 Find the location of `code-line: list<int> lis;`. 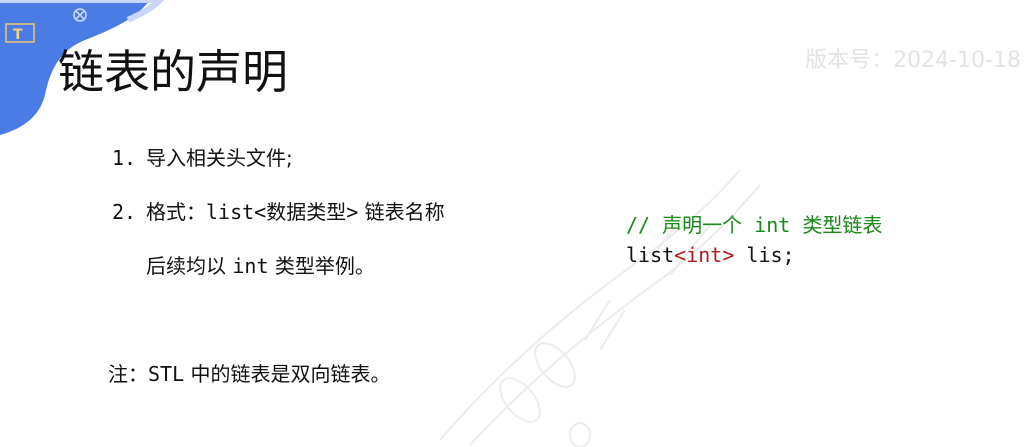

code-line: list<int> lis; is located at coordinates (754, 255).